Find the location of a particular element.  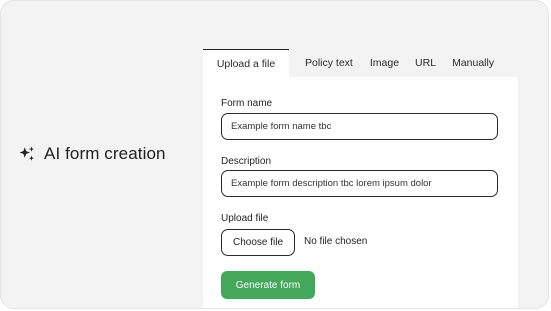

generate-form-button: Generate form is located at coordinates (268, 285).